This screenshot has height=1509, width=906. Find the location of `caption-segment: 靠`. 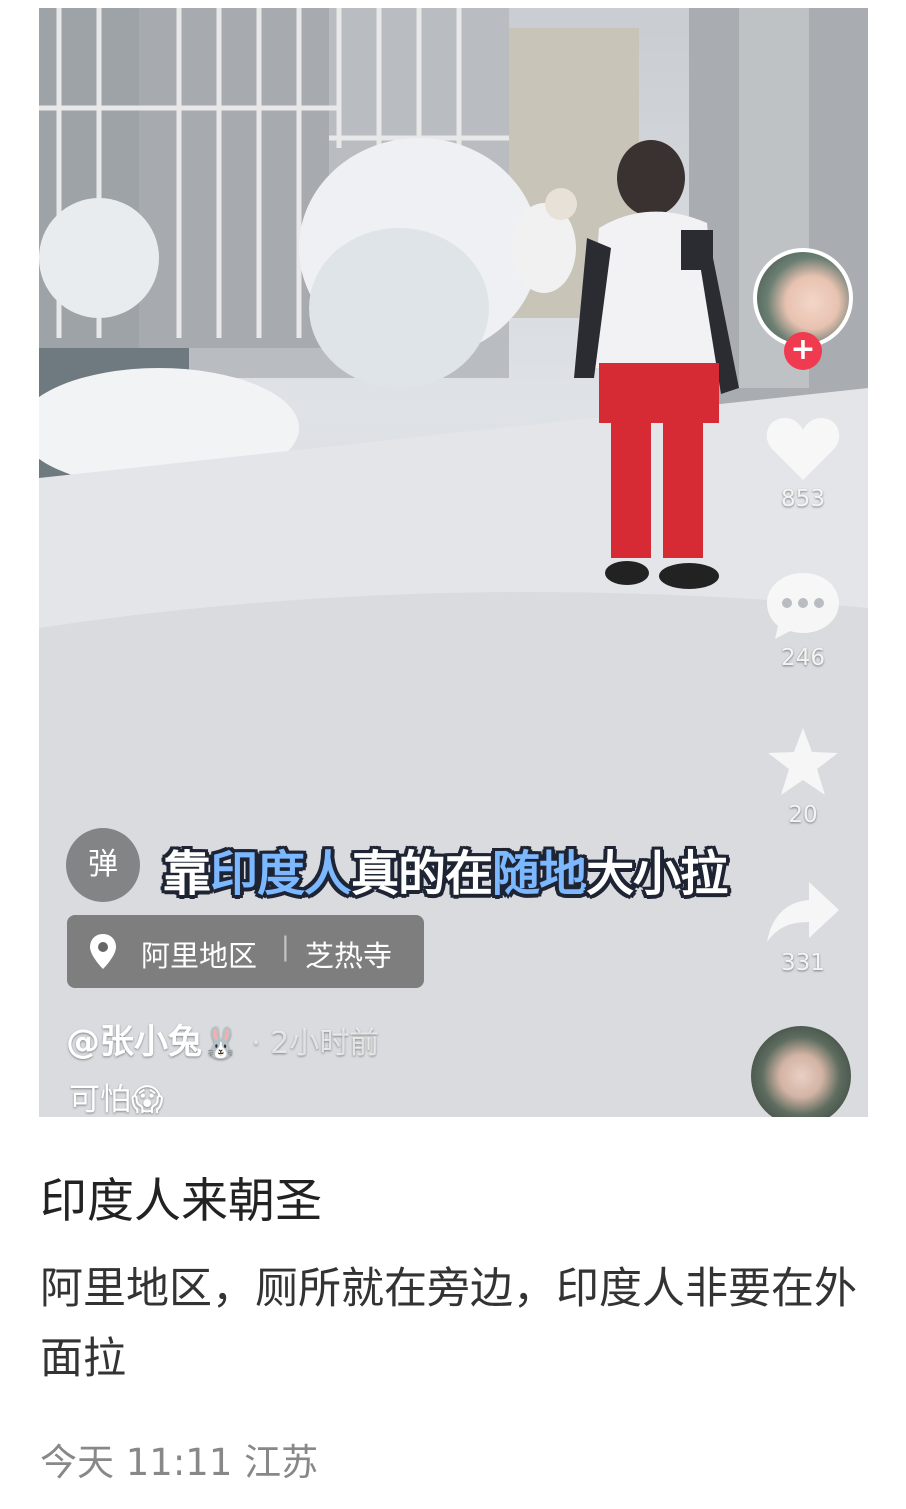

caption-segment: 靠 is located at coordinates (187, 874).